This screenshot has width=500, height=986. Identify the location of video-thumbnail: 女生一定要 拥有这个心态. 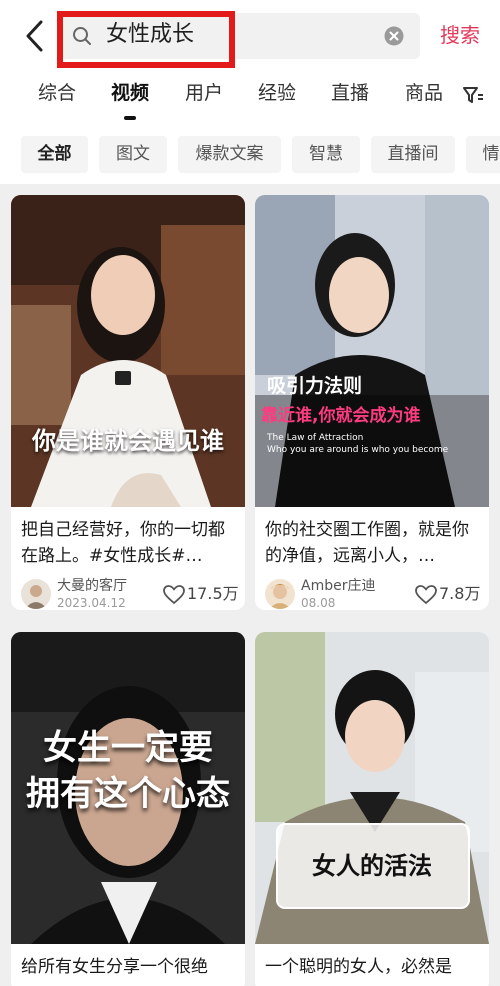
(128, 788).